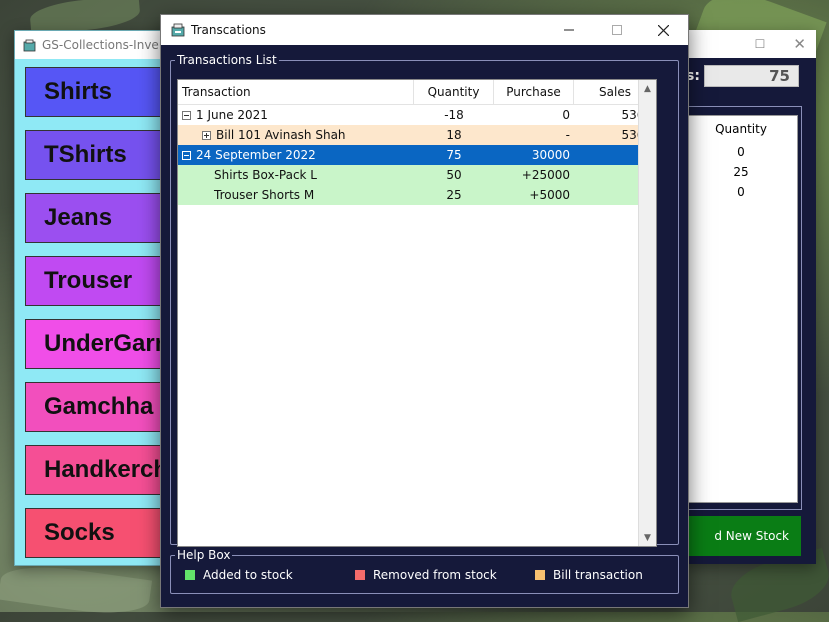 The image size is (829, 622). Describe the element at coordinates (647, 88) in the screenshot. I see `scroll-up-icon: ▲` at that location.